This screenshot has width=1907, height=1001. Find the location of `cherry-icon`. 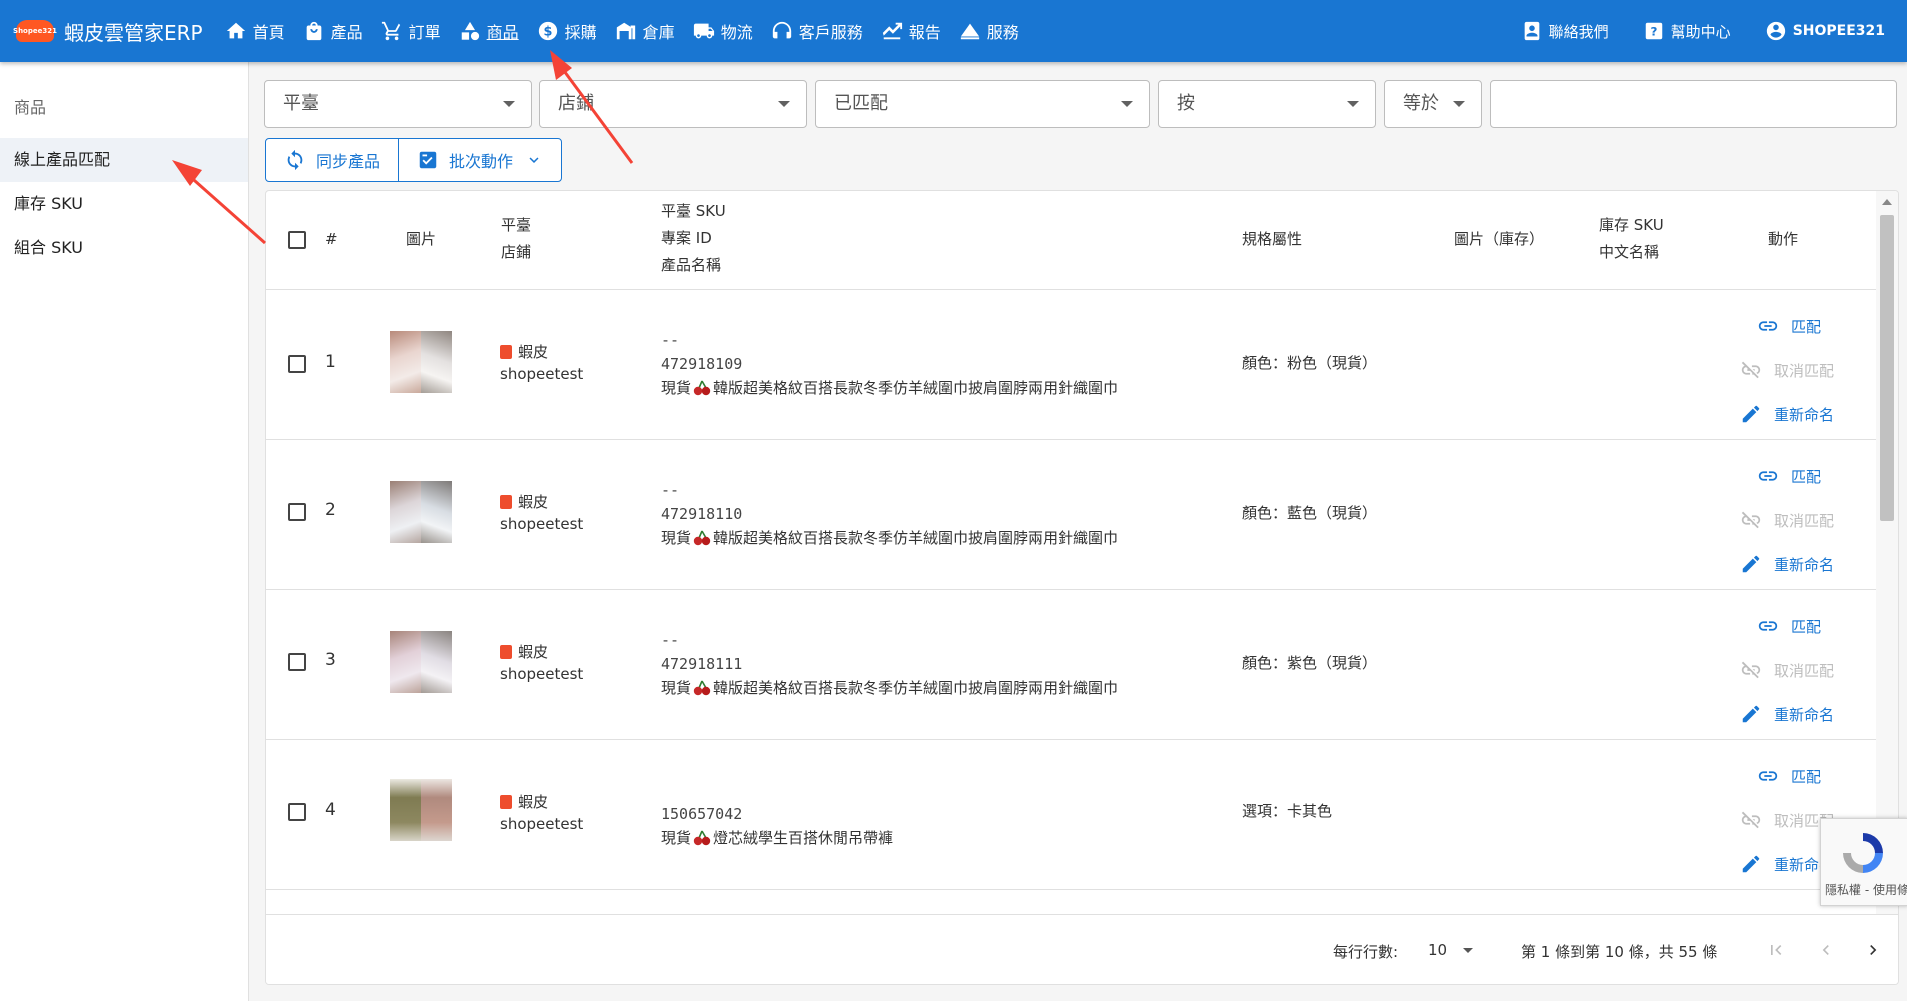

cherry-icon is located at coordinates (702, 688).